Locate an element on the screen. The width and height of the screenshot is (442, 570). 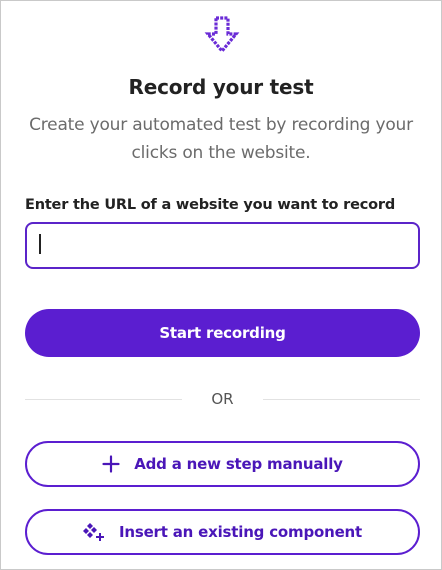
or-separator: OR is located at coordinates (222, 399).